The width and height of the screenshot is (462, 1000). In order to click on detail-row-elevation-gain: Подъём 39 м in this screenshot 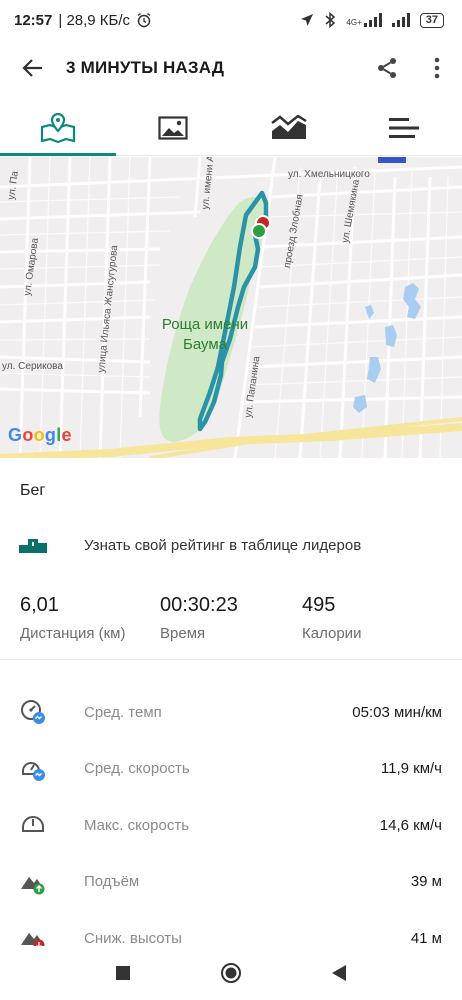, I will do `click(231, 882)`.